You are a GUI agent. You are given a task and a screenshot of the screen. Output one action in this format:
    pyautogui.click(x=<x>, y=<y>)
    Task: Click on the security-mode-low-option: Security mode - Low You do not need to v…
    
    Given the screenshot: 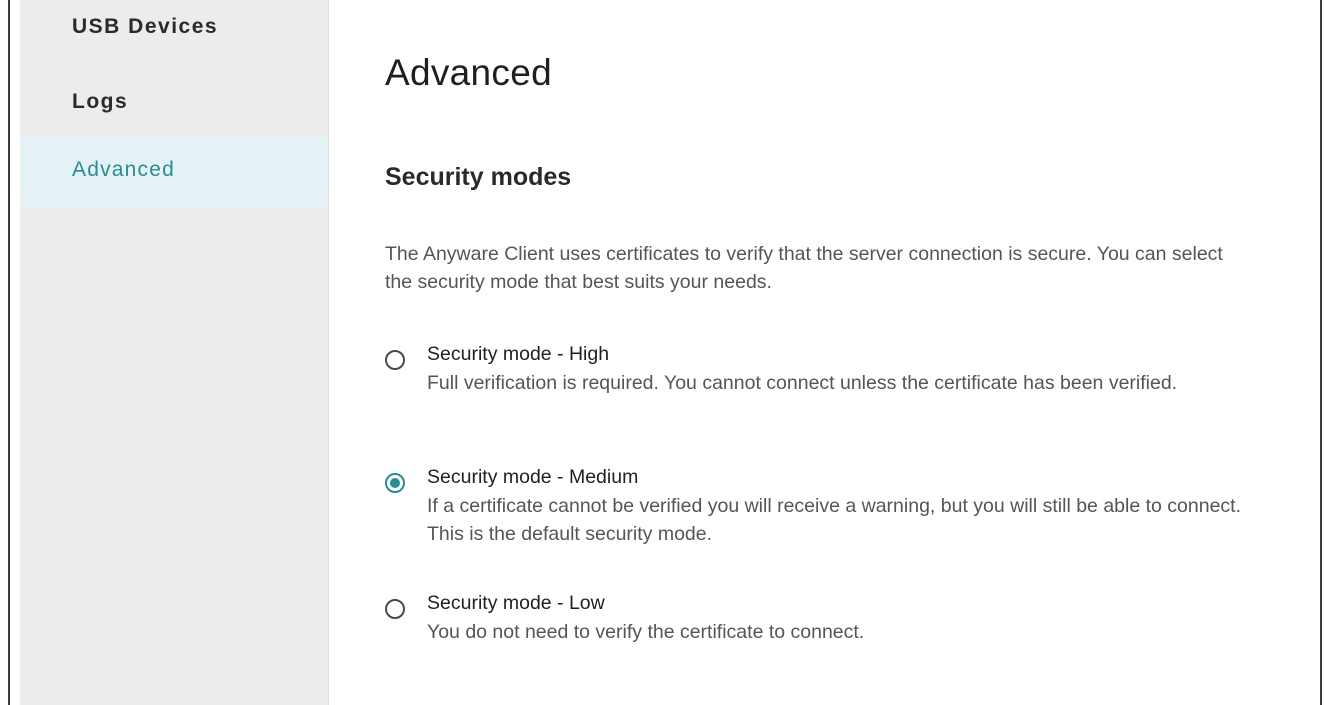 What is the action you would take?
    pyautogui.click(x=825, y=622)
    